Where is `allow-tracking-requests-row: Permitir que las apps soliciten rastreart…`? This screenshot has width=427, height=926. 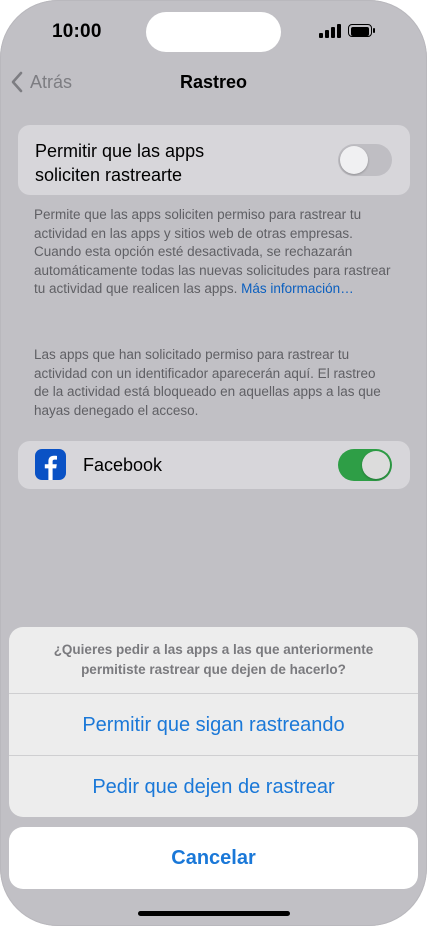 allow-tracking-requests-row: Permitir que las apps soliciten rastreart… is located at coordinates (214, 160).